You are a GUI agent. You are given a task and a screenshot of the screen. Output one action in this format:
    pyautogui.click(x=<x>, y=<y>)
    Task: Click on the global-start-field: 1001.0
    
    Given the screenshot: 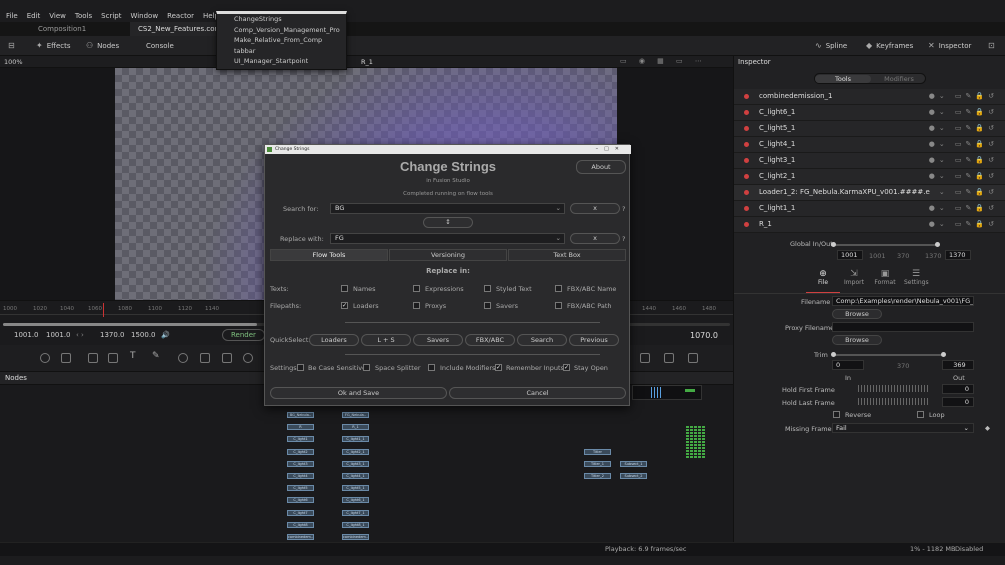 What is the action you would take?
    pyautogui.click(x=26, y=335)
    